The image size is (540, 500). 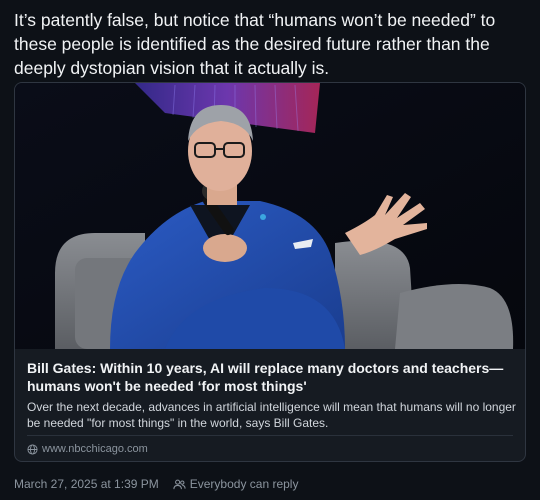 I want to click on globe-icon, so click(x=32, y=449).